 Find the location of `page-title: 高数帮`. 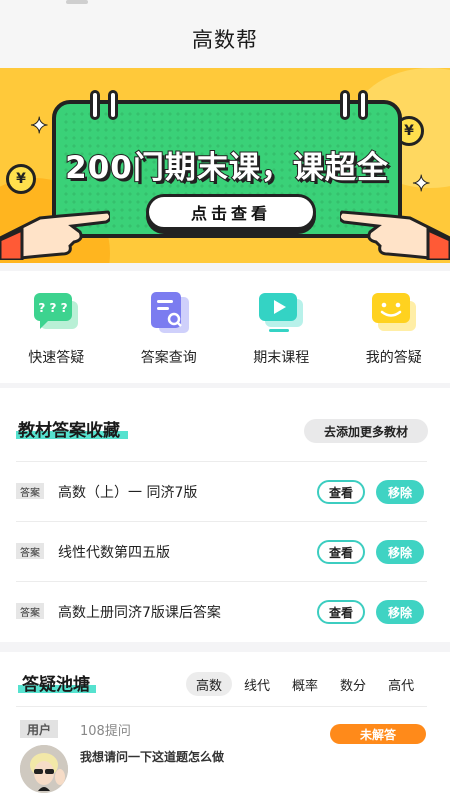

page-title: 高数帮 is located at coordinates (225, 40).